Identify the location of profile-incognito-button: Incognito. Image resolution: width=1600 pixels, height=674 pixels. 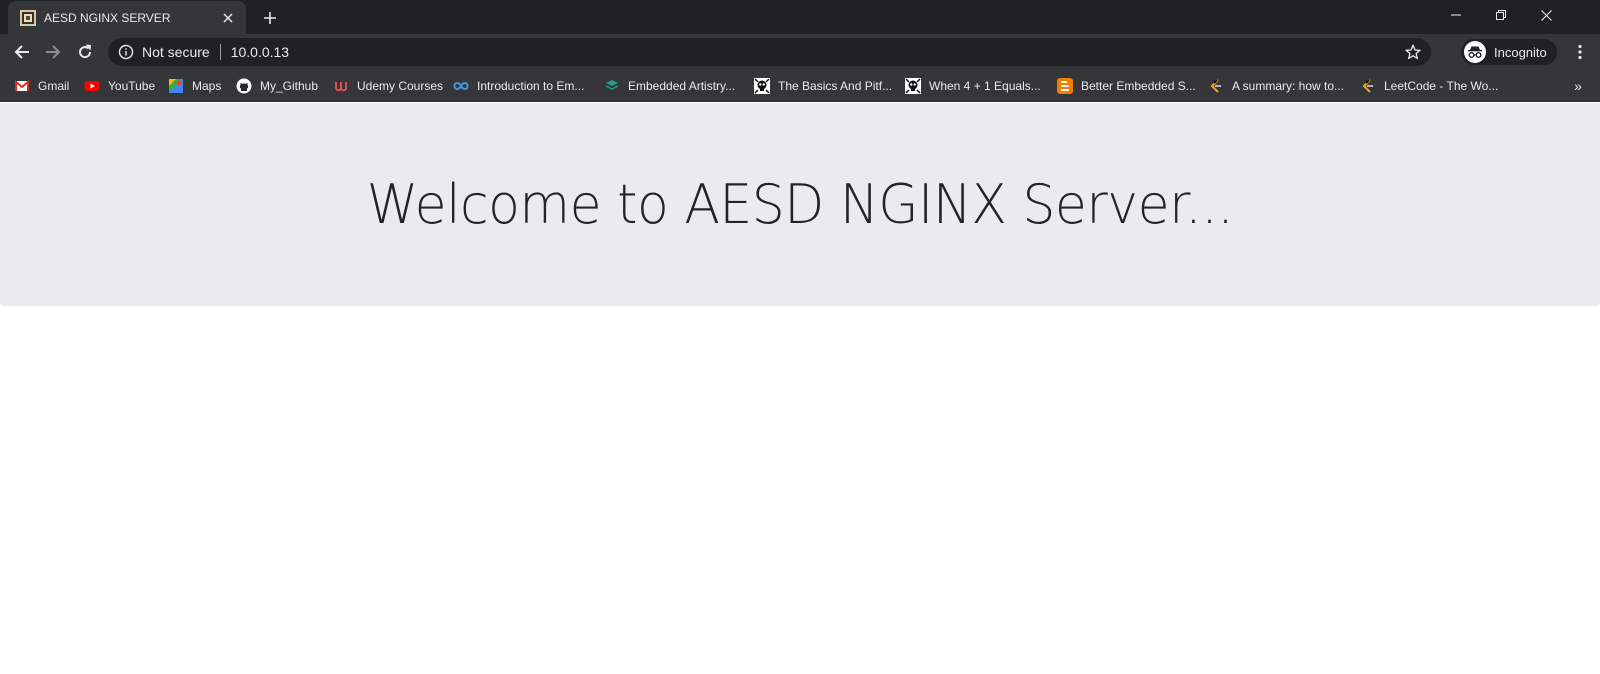
(1509, 52).